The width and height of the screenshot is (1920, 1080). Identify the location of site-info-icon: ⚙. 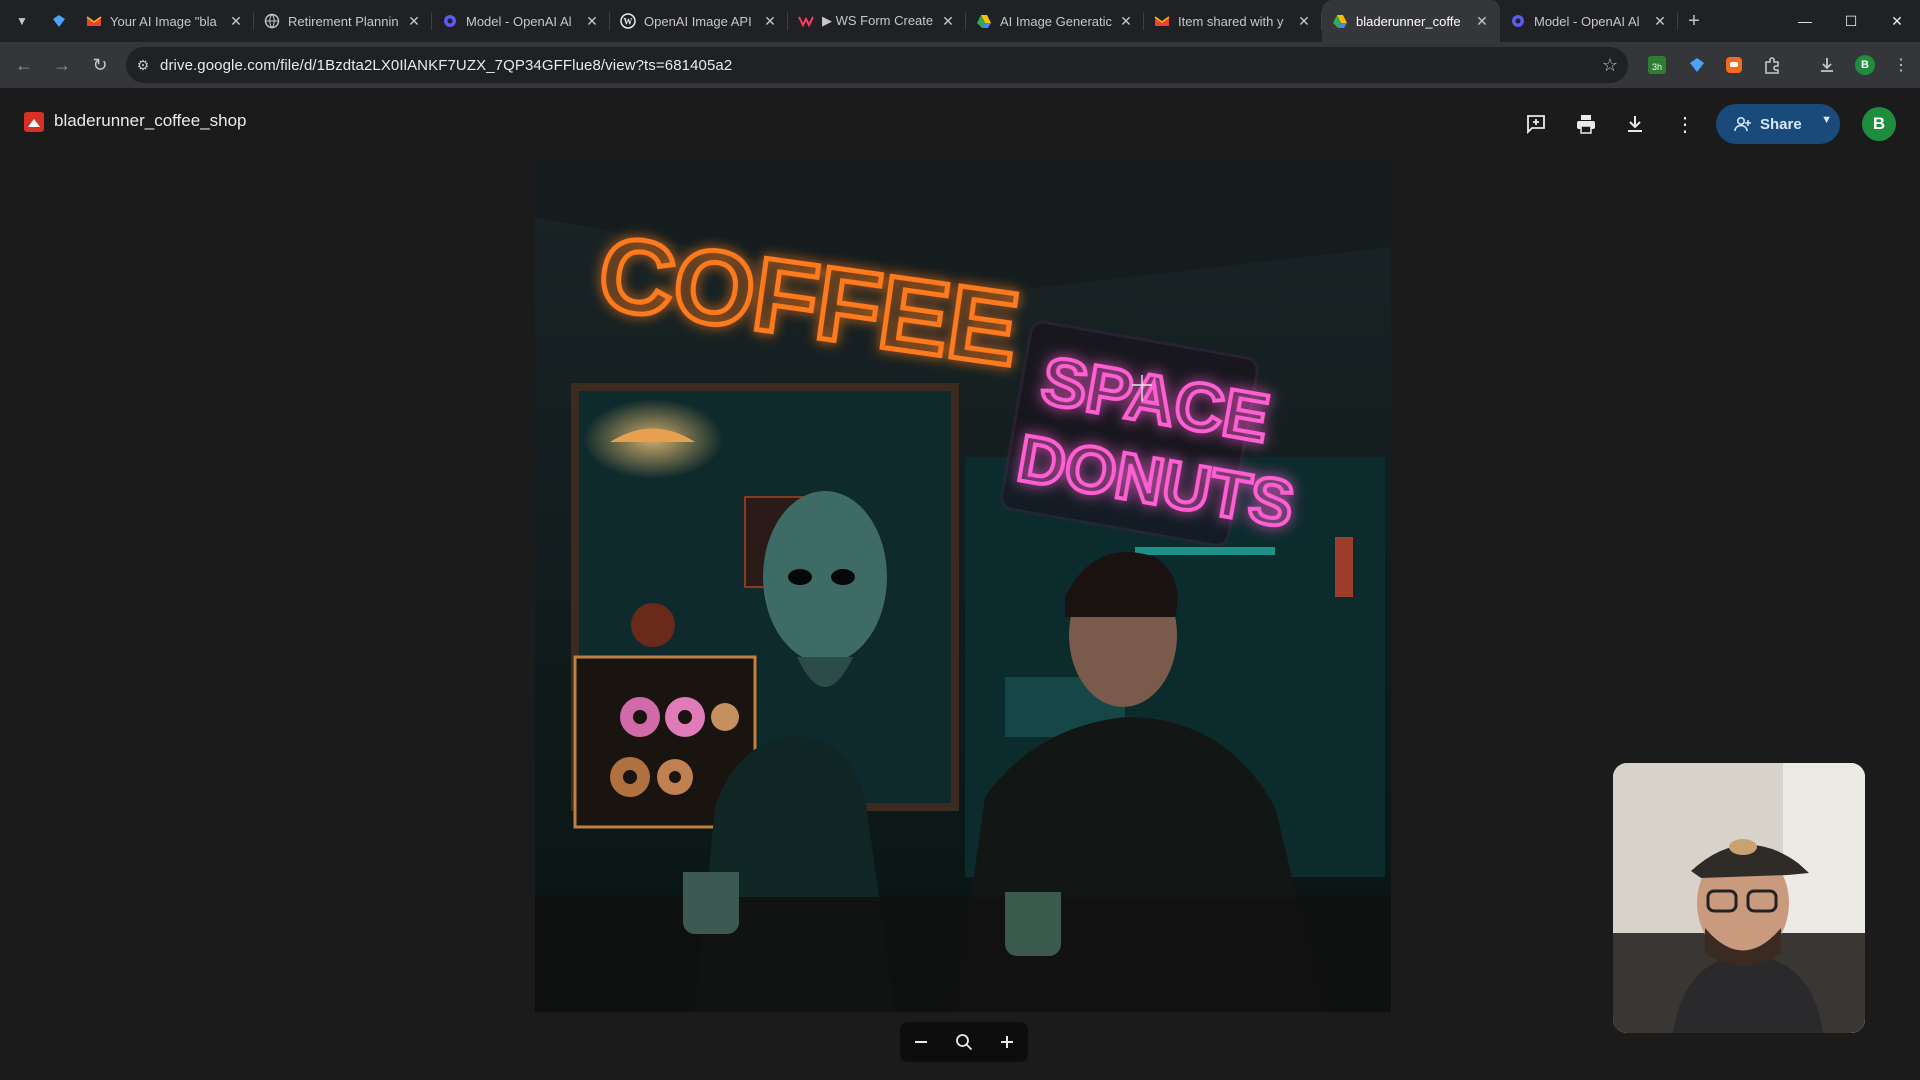
(143, 65).